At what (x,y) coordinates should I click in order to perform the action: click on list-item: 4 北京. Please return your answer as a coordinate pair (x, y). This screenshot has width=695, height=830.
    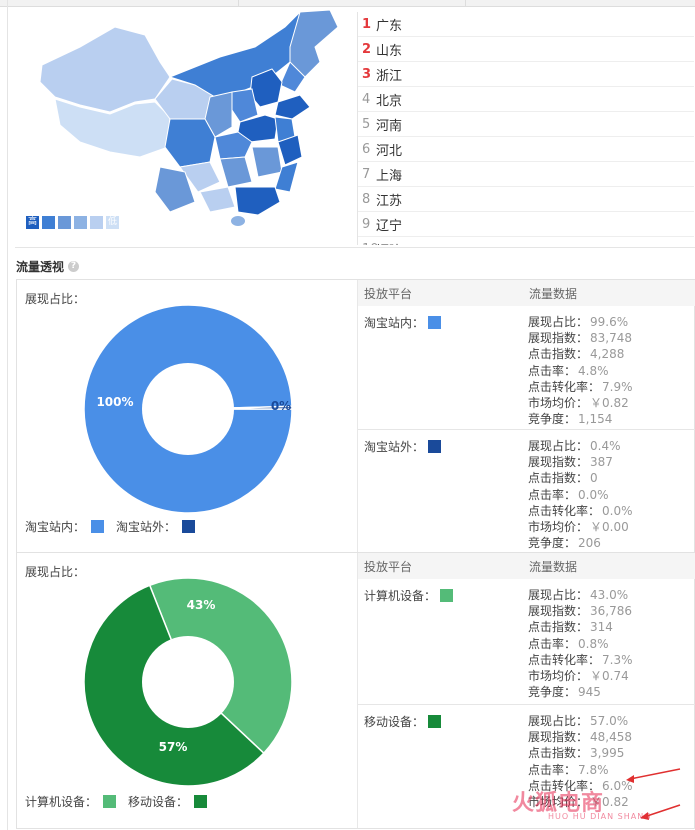
    Looking at the image, I should click on (526, 99).